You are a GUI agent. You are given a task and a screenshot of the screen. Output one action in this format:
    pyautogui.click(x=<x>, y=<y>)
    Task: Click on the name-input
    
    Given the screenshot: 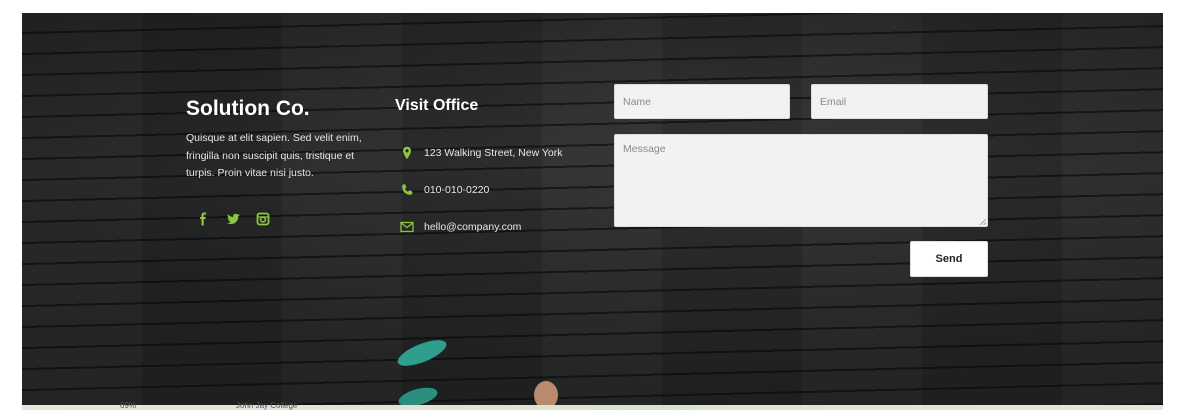 What is the action you would take?
    pyautogui.click(x=702, y=101)
    